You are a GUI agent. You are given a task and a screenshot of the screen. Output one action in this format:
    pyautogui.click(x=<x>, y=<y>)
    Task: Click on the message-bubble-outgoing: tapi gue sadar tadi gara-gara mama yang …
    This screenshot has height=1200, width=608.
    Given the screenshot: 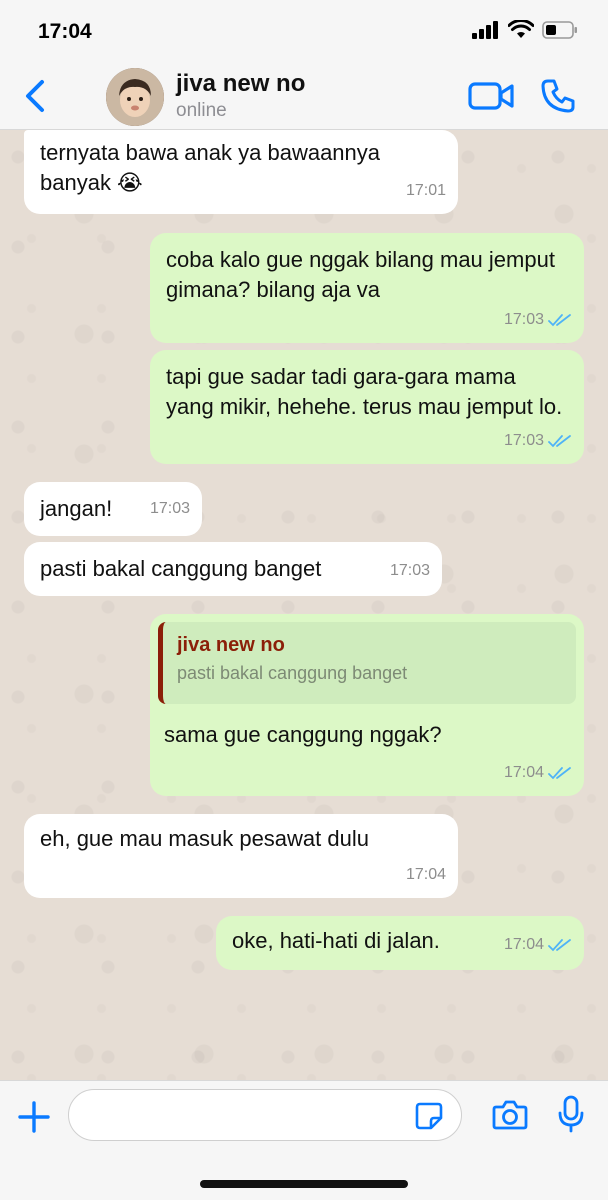 What is the action you would take?
    pyautogui.click(x=367, y=407)
    